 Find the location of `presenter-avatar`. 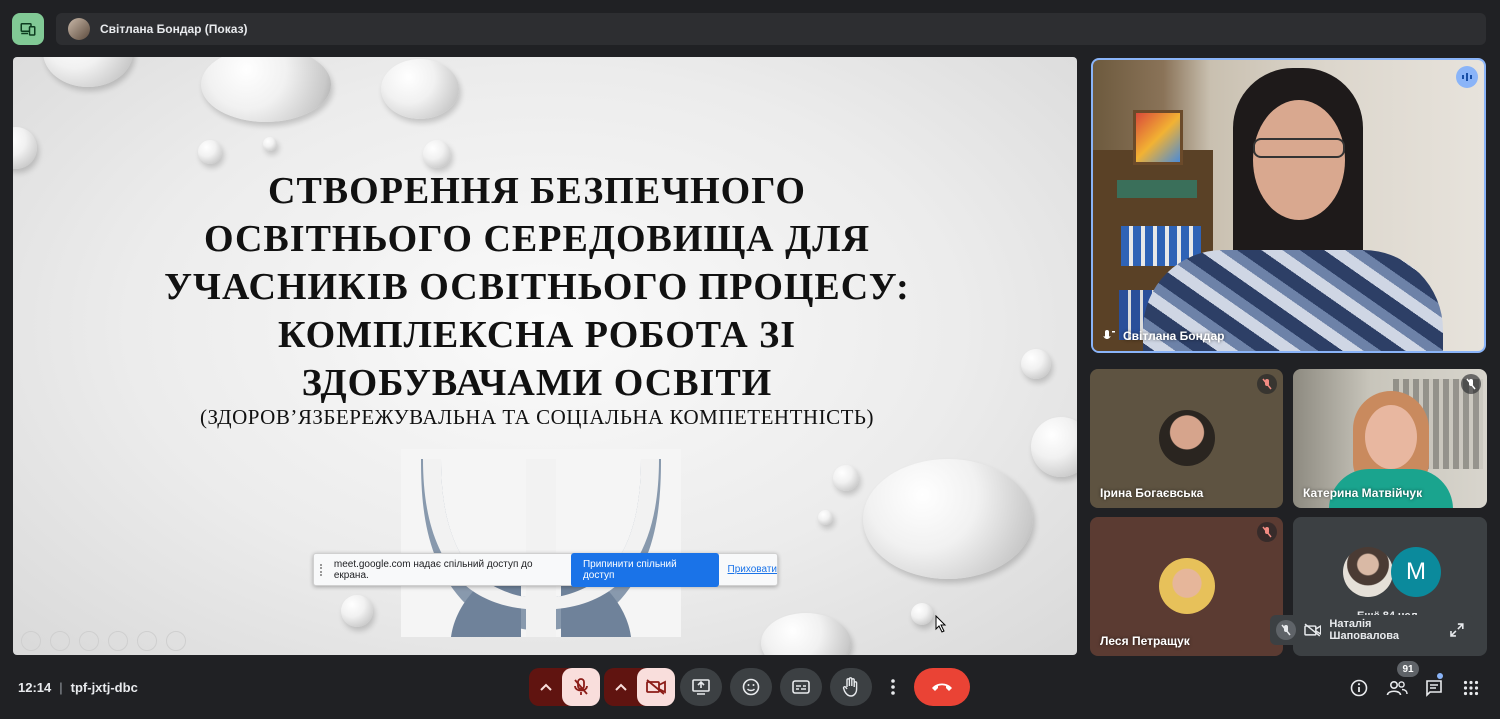

presenter-avatar is located at coordinates (79, 29).